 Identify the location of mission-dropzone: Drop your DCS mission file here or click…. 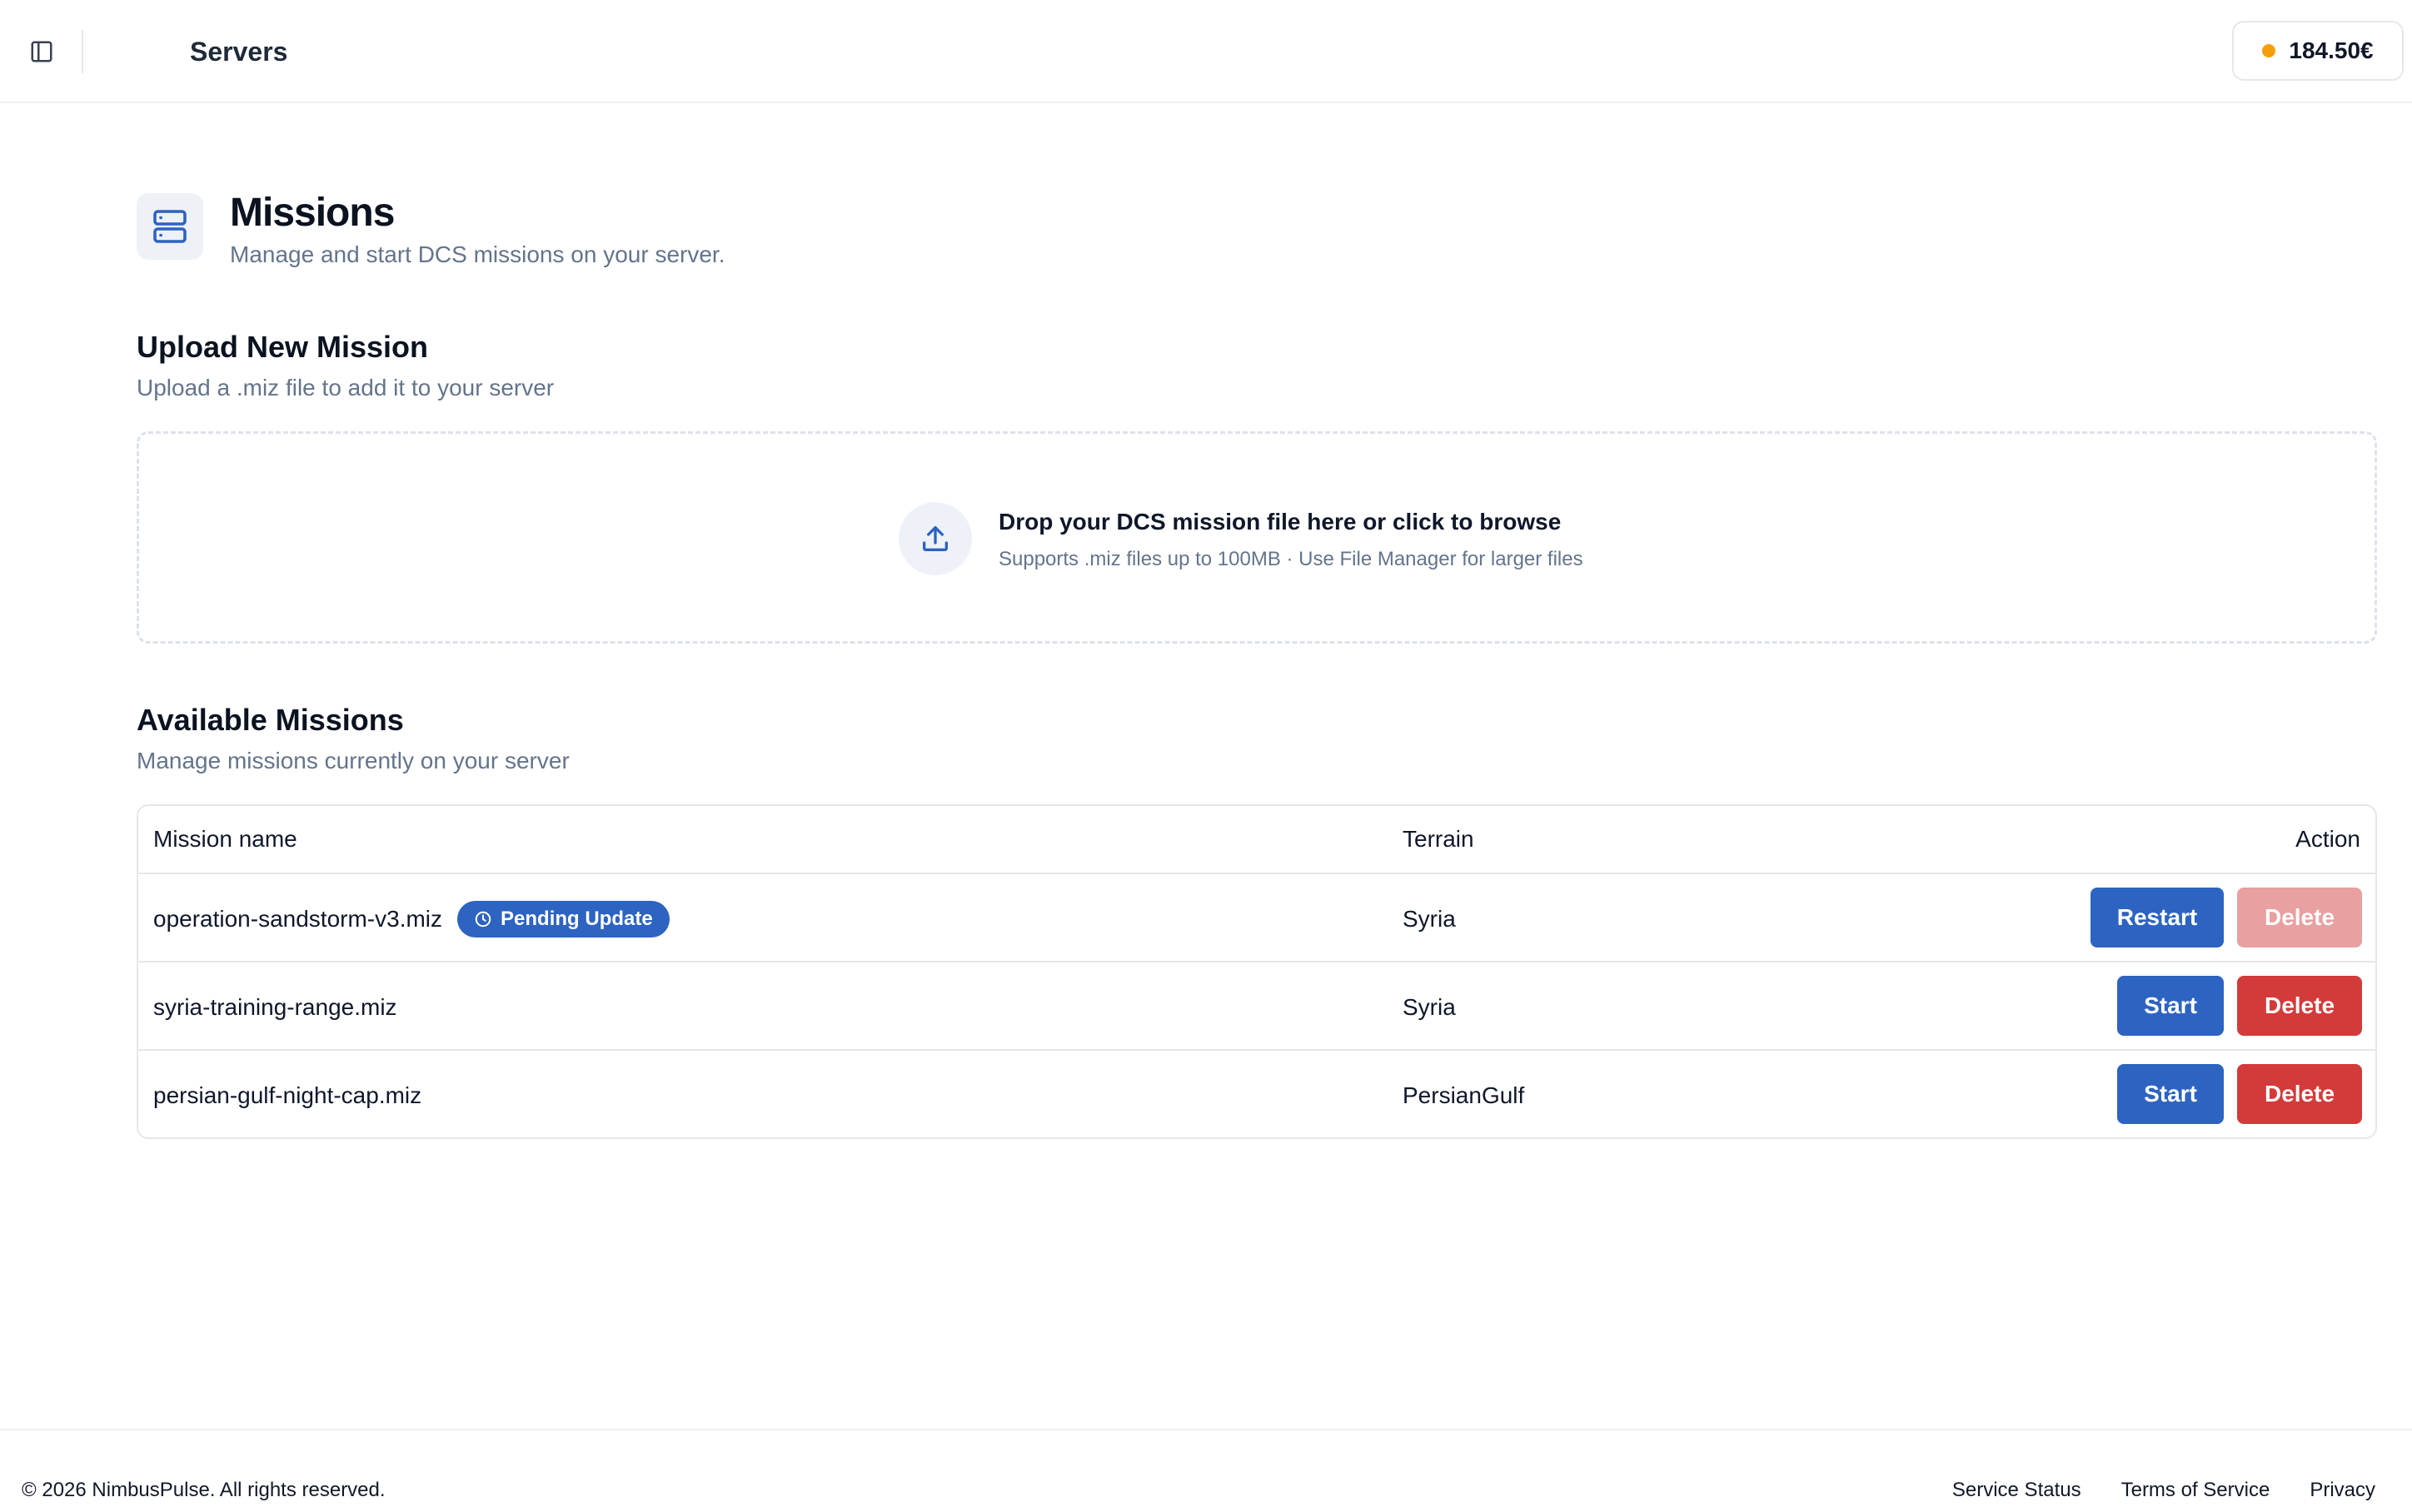
(1257, 537).